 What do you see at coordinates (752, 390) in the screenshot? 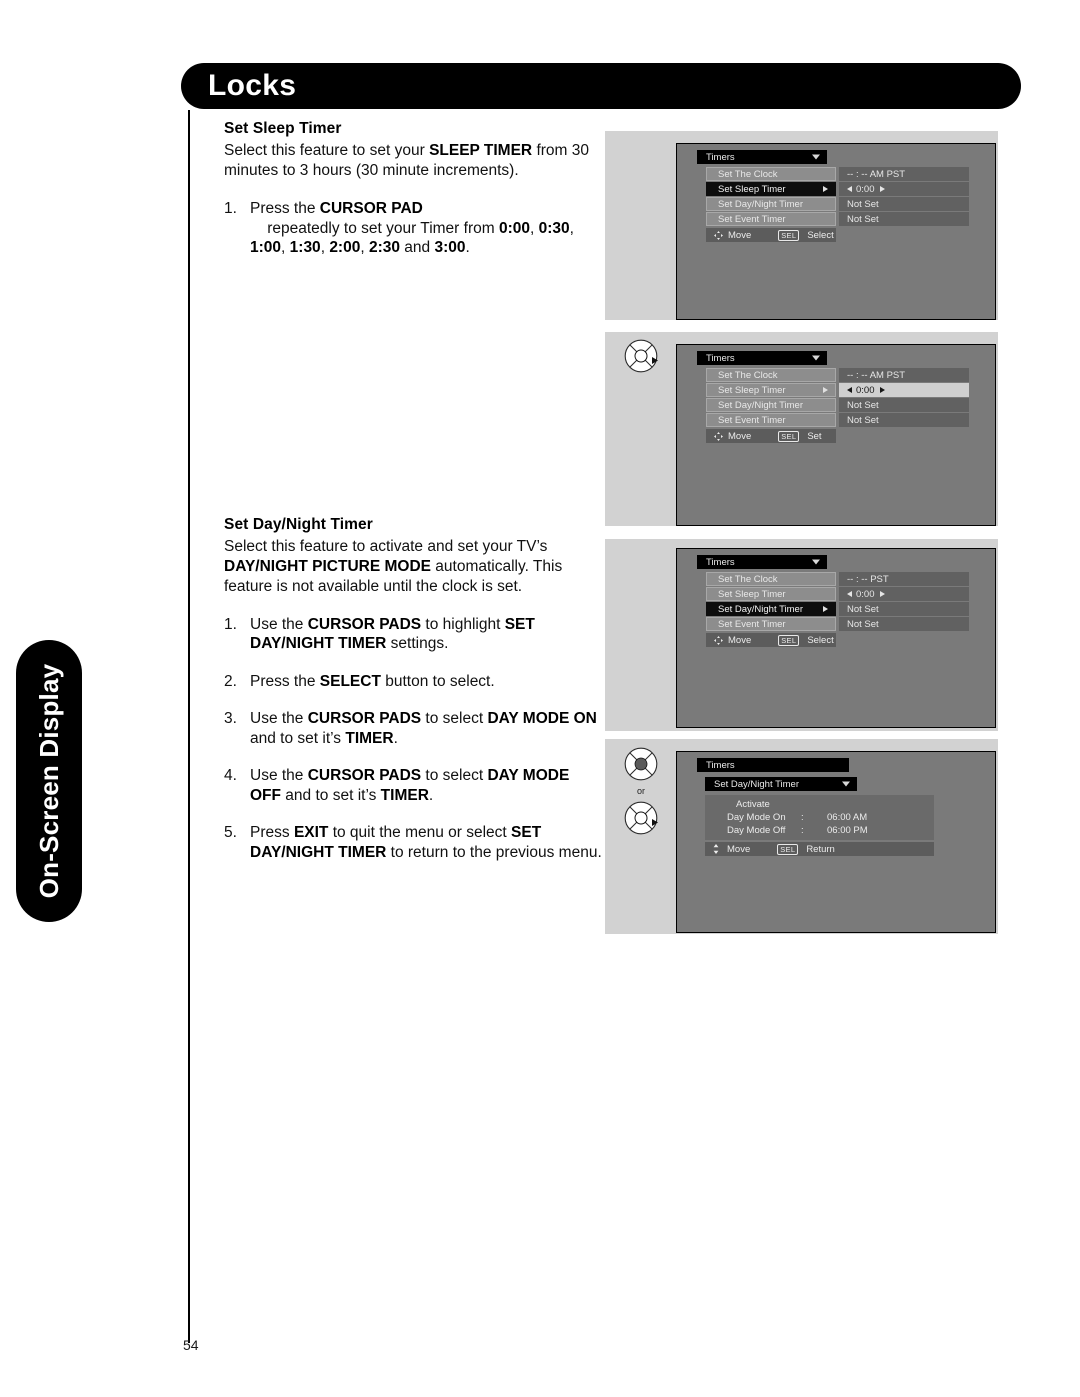
I see `osd-menu-item-label: Set Sleep Timer` at bounding box center [752, 390].